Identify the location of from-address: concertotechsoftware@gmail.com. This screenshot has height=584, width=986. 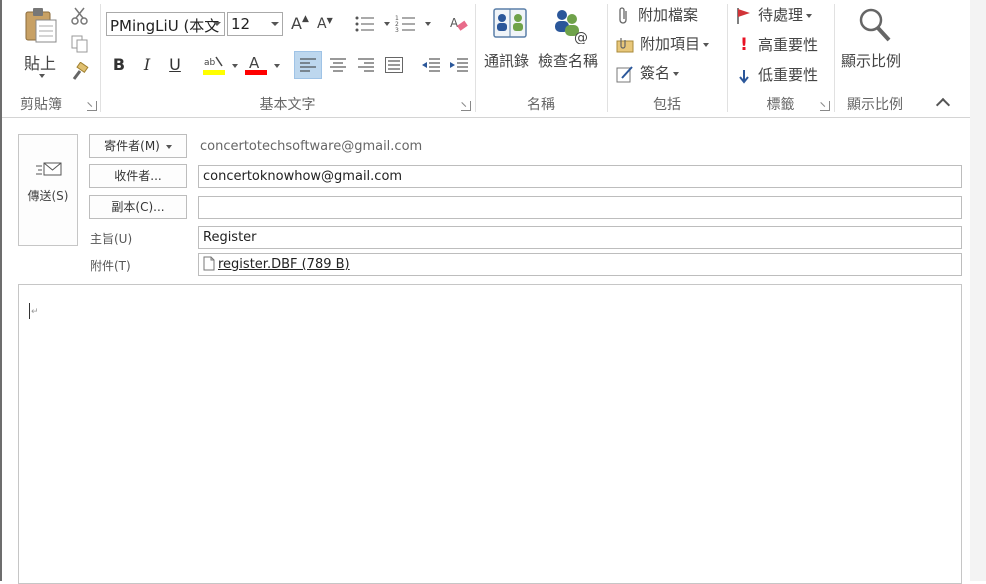
(311, 146).